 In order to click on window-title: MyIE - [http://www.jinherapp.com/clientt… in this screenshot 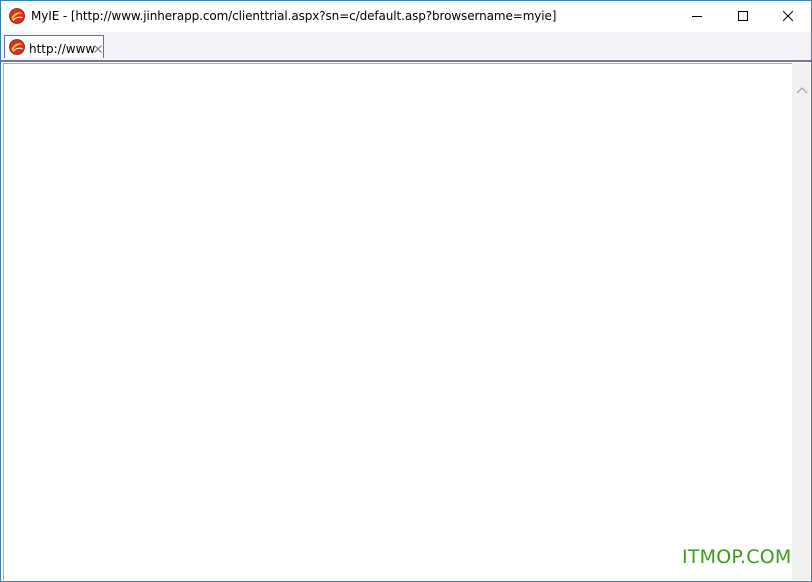, I will do `click(294, 16)`.